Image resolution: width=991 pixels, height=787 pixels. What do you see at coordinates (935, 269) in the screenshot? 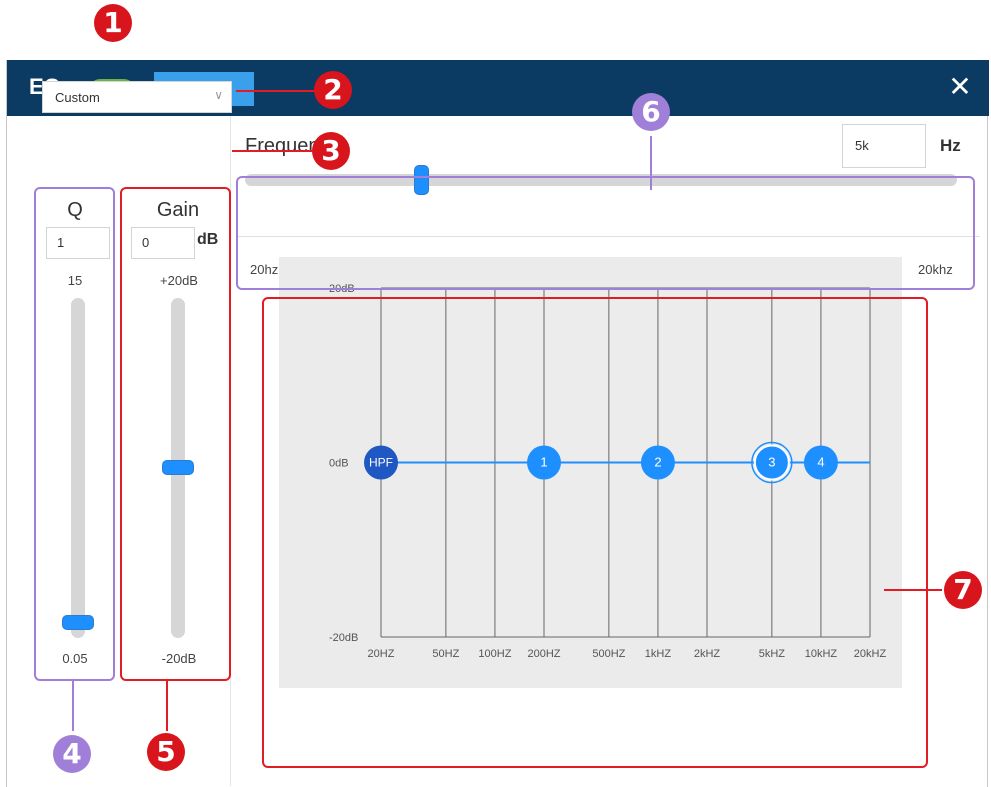
I see `frequency-max-label: 20khz` at bounding box center [935, 269].